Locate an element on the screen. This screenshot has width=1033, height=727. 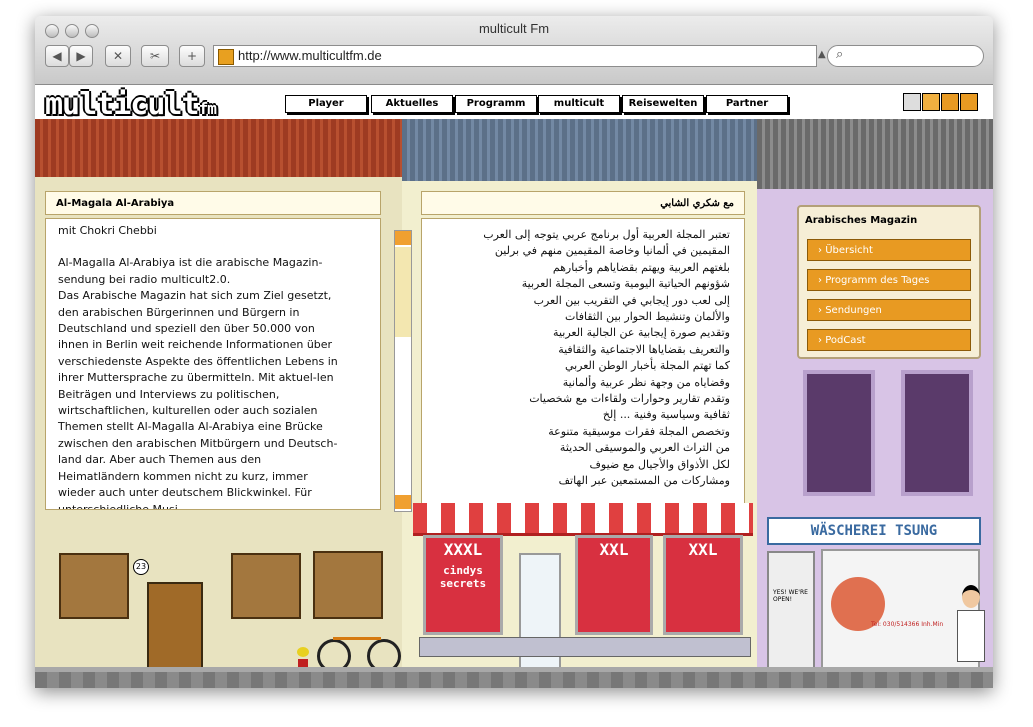
house-number: 23 is located at coordinates (141, 567).